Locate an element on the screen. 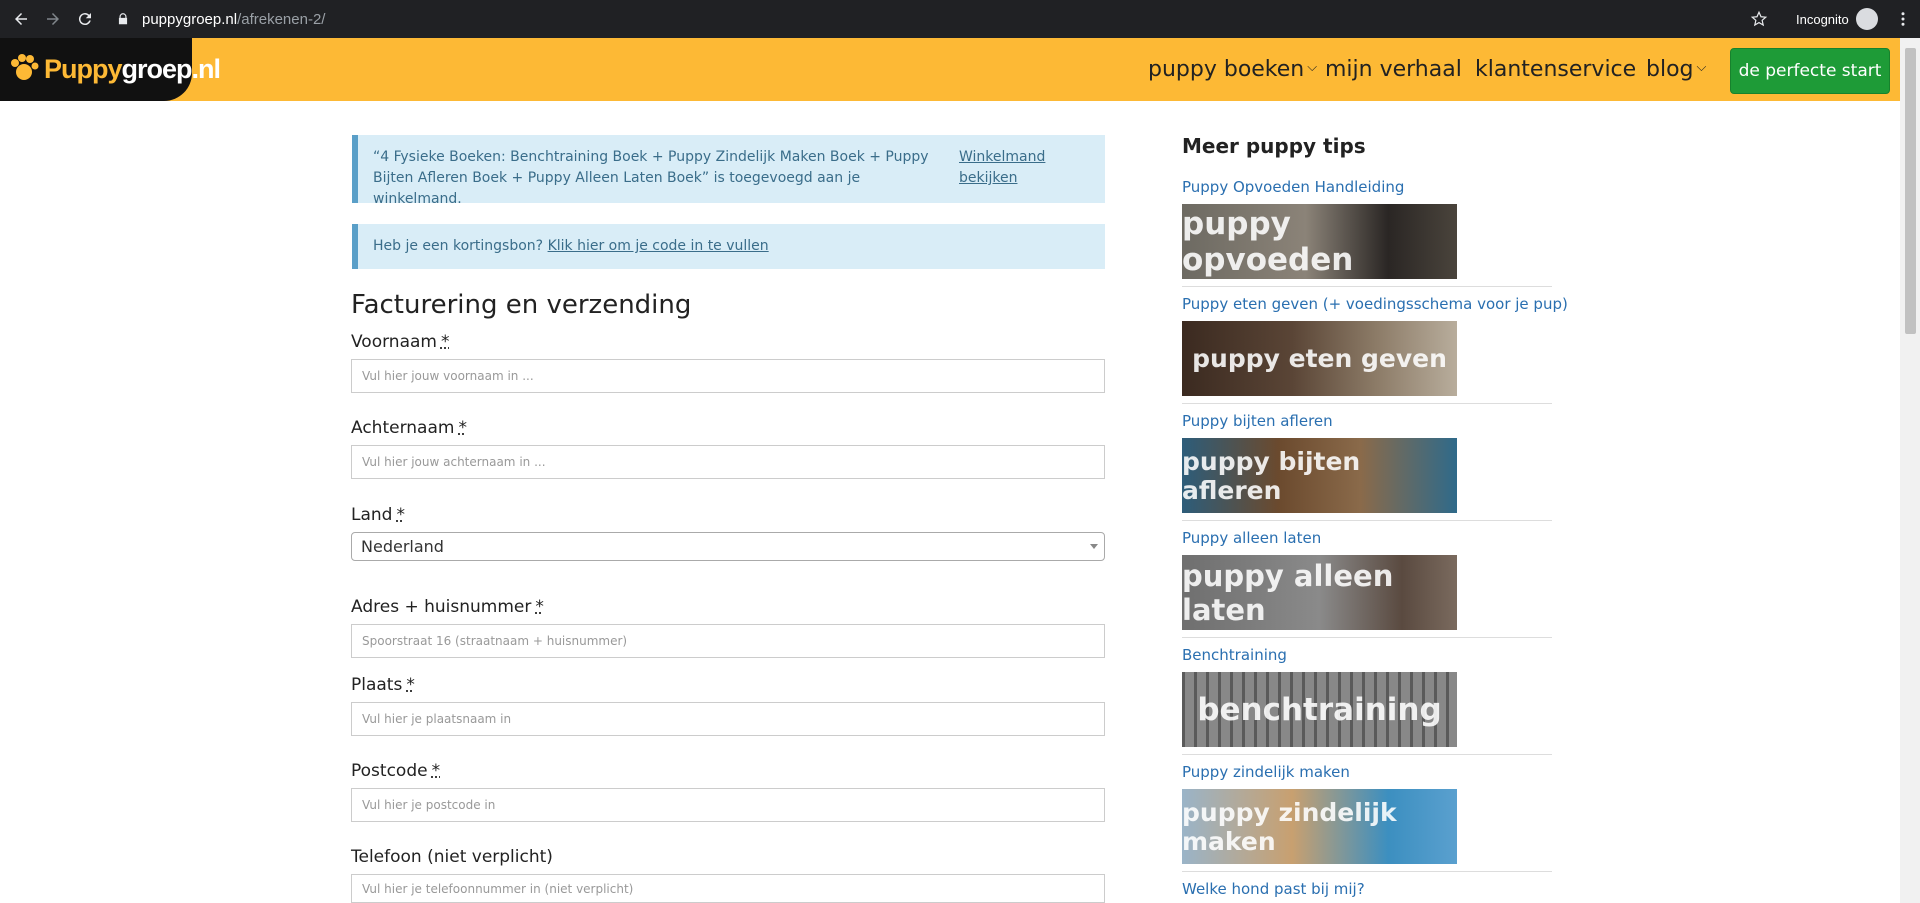 This screenshot has width=1920, height=903. paw-icon is located at coordinates (25, 67).